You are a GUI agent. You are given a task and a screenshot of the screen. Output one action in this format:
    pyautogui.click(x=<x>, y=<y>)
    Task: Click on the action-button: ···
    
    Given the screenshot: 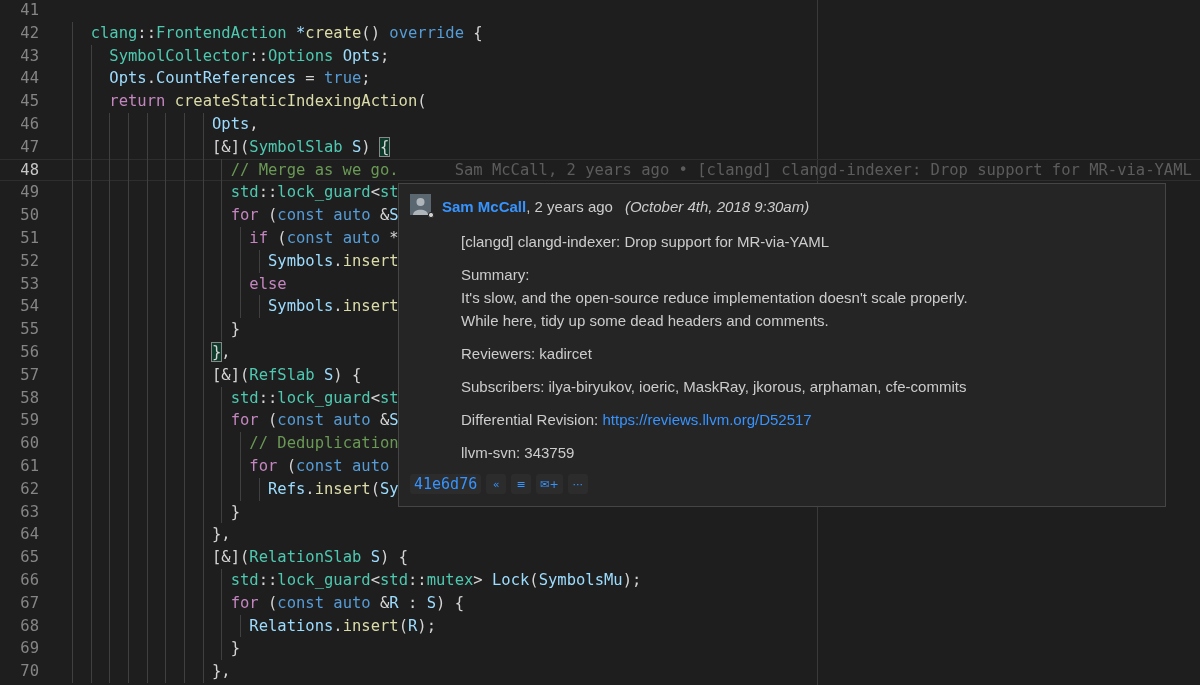 What is the action you would take?
    pyautogui.click(x=577, y=484)
    